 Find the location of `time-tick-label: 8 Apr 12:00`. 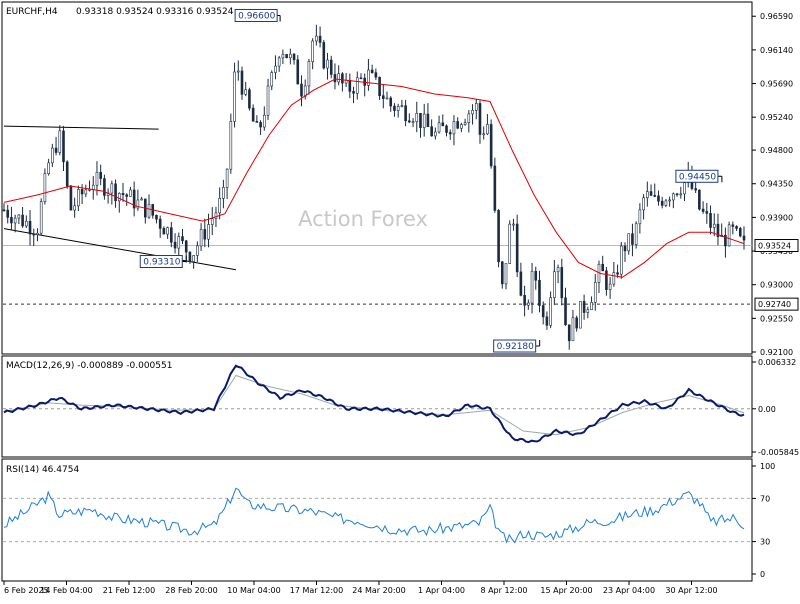

time-tick-label: 8 Apr 12:00 is located at coordinates (503, 590).